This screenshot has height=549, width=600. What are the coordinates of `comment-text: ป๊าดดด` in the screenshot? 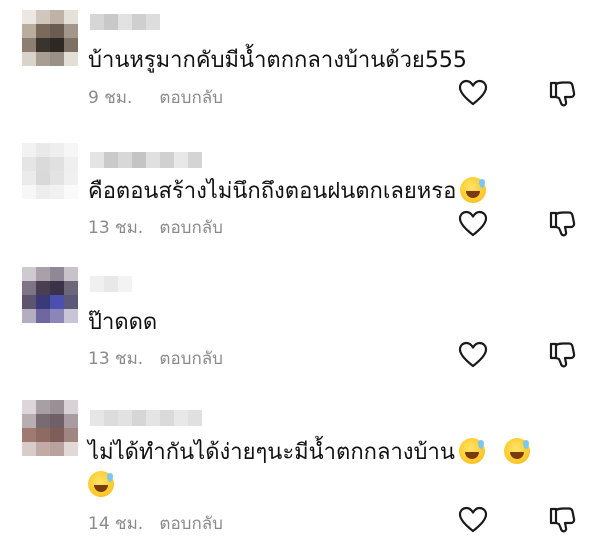 It's located at (122, 323).